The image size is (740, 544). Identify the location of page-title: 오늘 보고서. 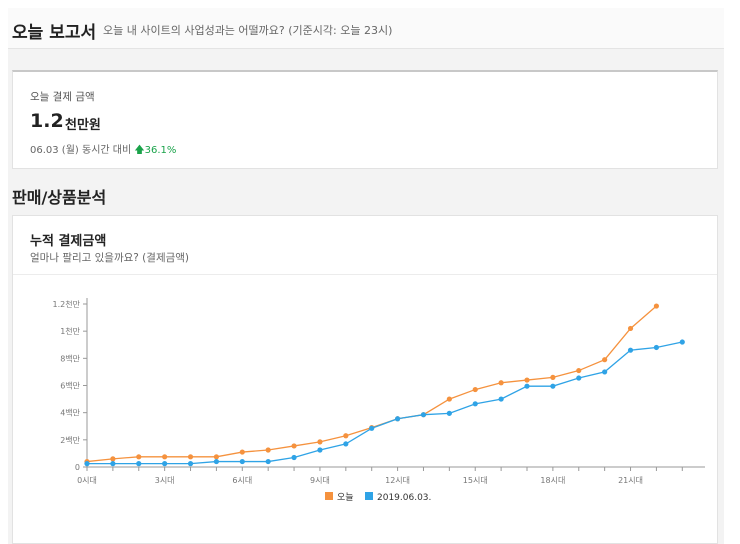
(54, 33).